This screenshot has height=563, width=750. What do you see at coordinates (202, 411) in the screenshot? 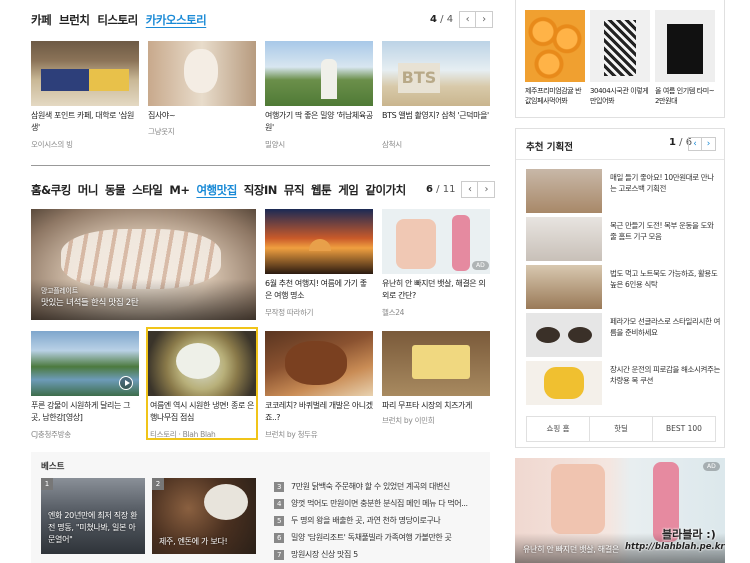
I see `mid-item-title: 여름엔 역시 시원한 냉면! 종로 은행나무집 점심` at bounding box center [202, 411].